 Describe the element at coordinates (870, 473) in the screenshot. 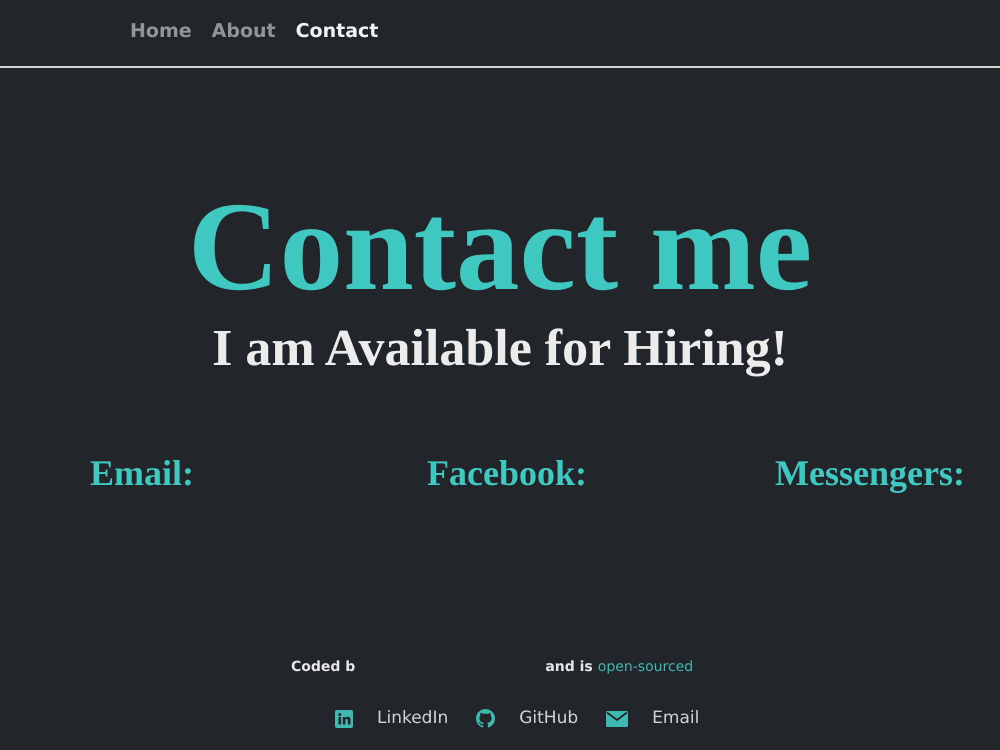

I see `contact-heading: Messengers:` at that location.